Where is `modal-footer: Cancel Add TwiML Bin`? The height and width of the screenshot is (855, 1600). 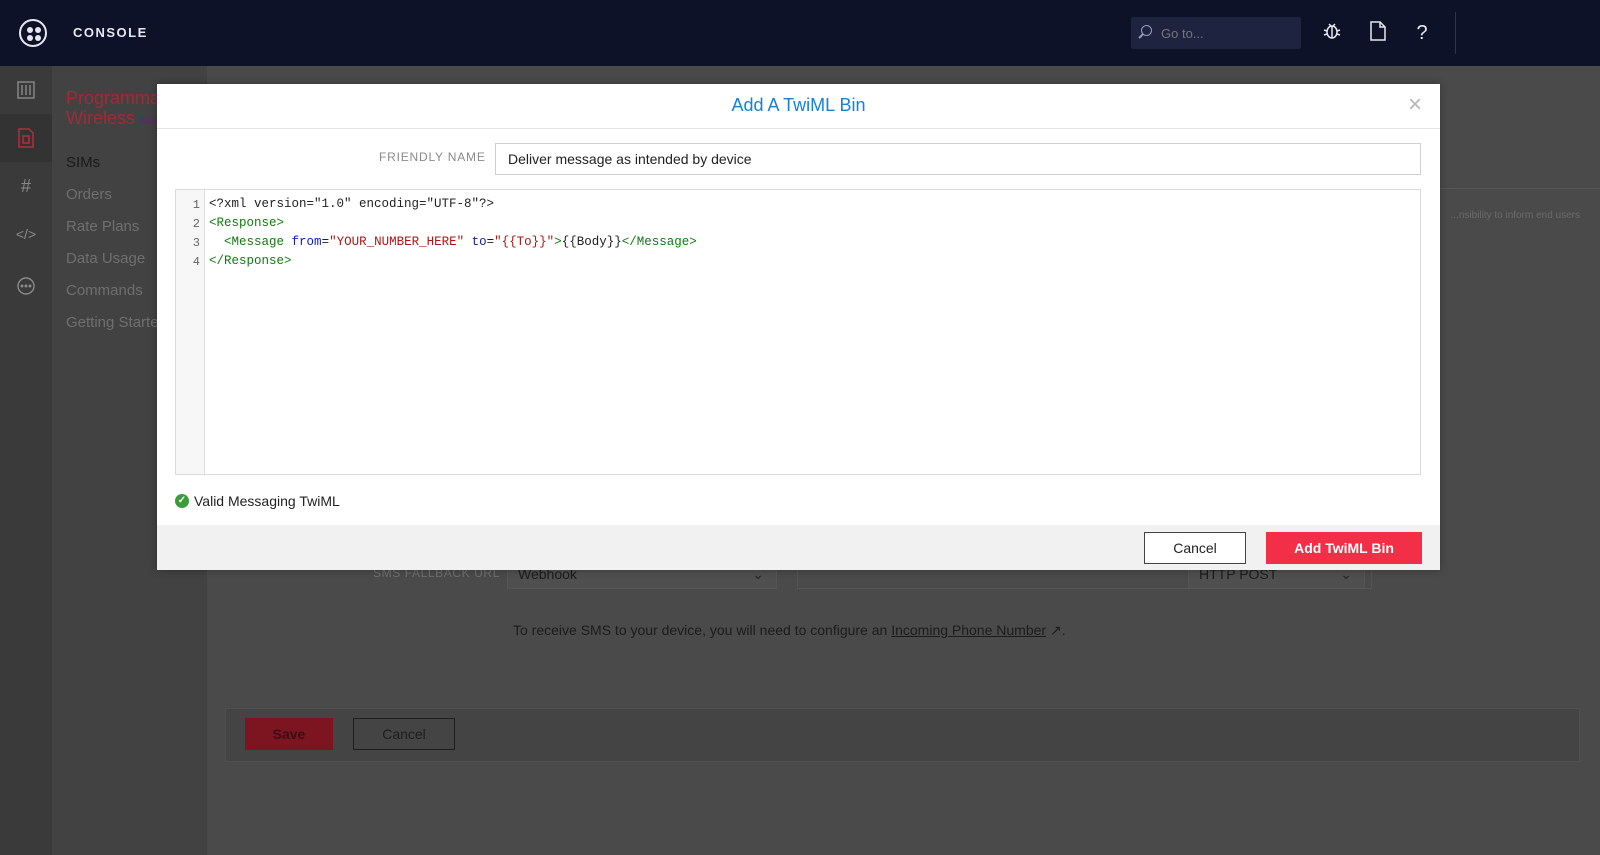
modal-footer: Cancel Add TwiML Bin is located at coordinates (798, 547).